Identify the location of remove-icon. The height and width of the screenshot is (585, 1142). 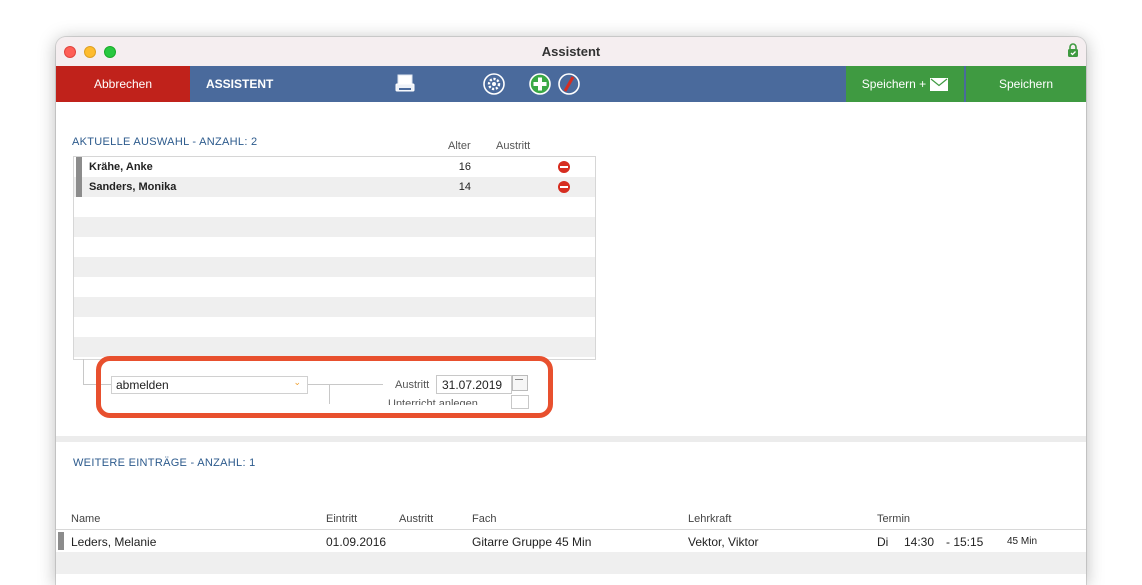
(569, 84).